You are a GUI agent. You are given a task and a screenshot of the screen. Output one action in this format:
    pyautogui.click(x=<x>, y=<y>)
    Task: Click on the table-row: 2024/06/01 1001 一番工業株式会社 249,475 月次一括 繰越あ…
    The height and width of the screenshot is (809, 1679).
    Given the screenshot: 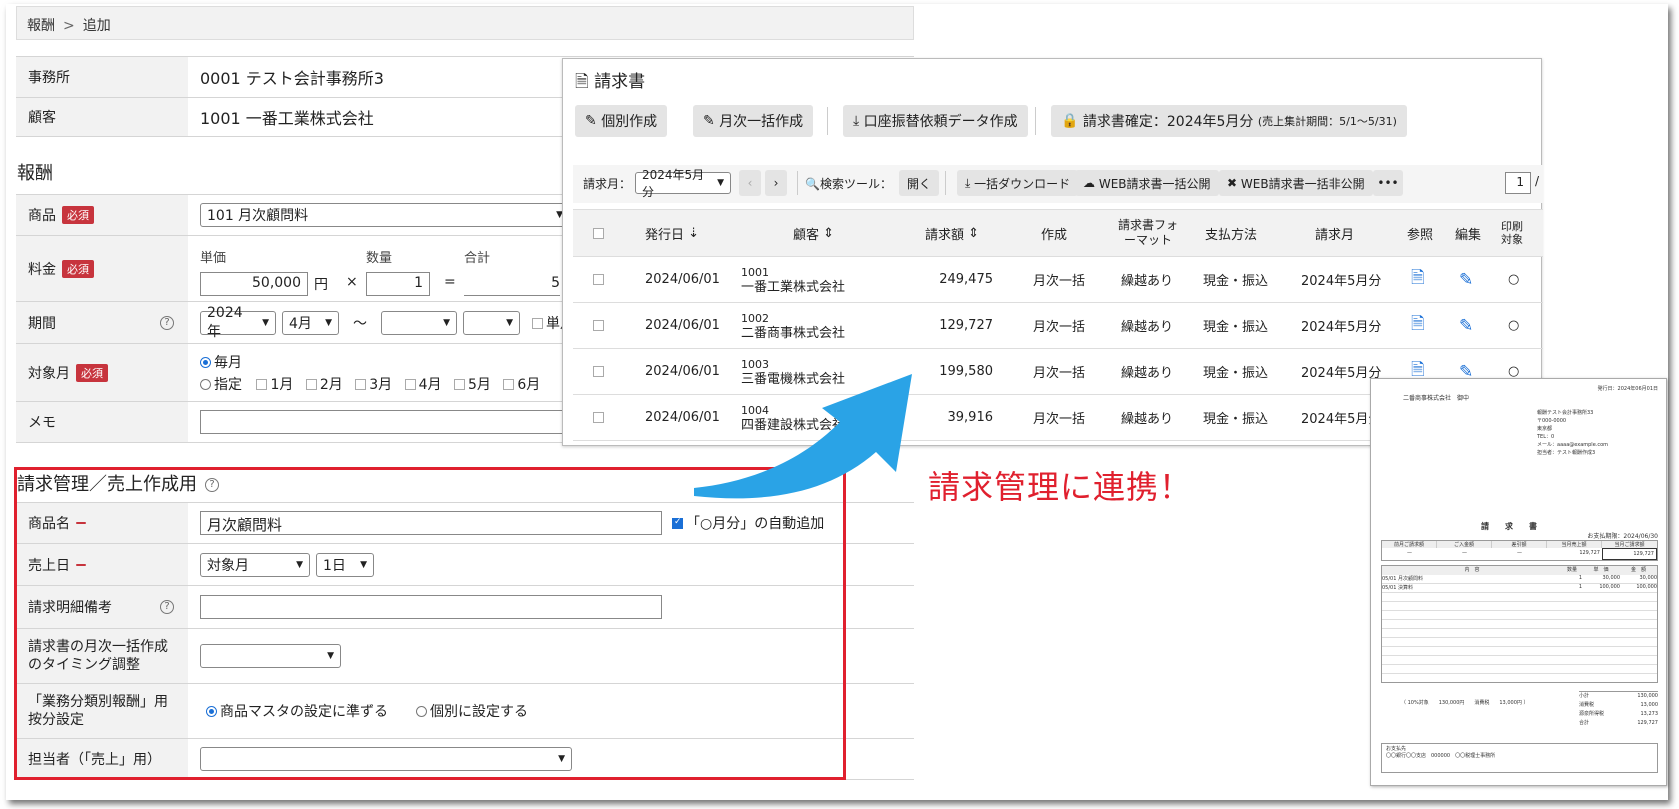 What is the action you would take?
    pyautogui.click(x=1058, y=280)
    